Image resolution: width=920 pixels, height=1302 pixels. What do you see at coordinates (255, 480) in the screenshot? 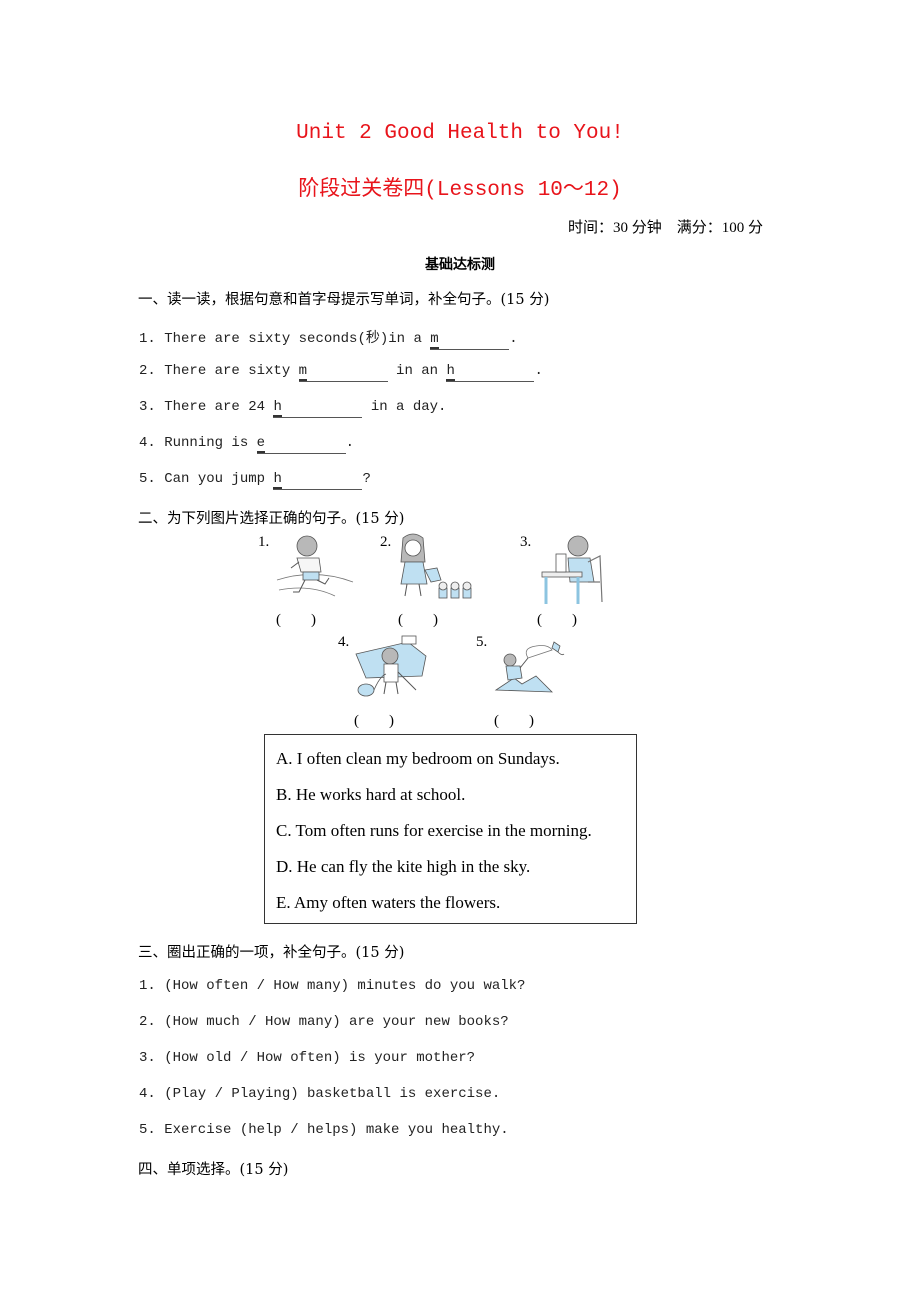
I see `fill-question-5: 5. Can you jump h?` at bounding box center [255, 480].